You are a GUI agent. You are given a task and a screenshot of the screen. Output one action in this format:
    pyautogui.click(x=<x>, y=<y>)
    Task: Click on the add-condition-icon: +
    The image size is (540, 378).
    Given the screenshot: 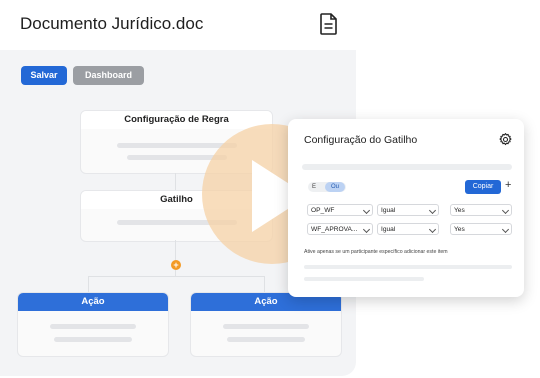 What is the action you would take?
    pyautogui.click(x=508, y=185)
    